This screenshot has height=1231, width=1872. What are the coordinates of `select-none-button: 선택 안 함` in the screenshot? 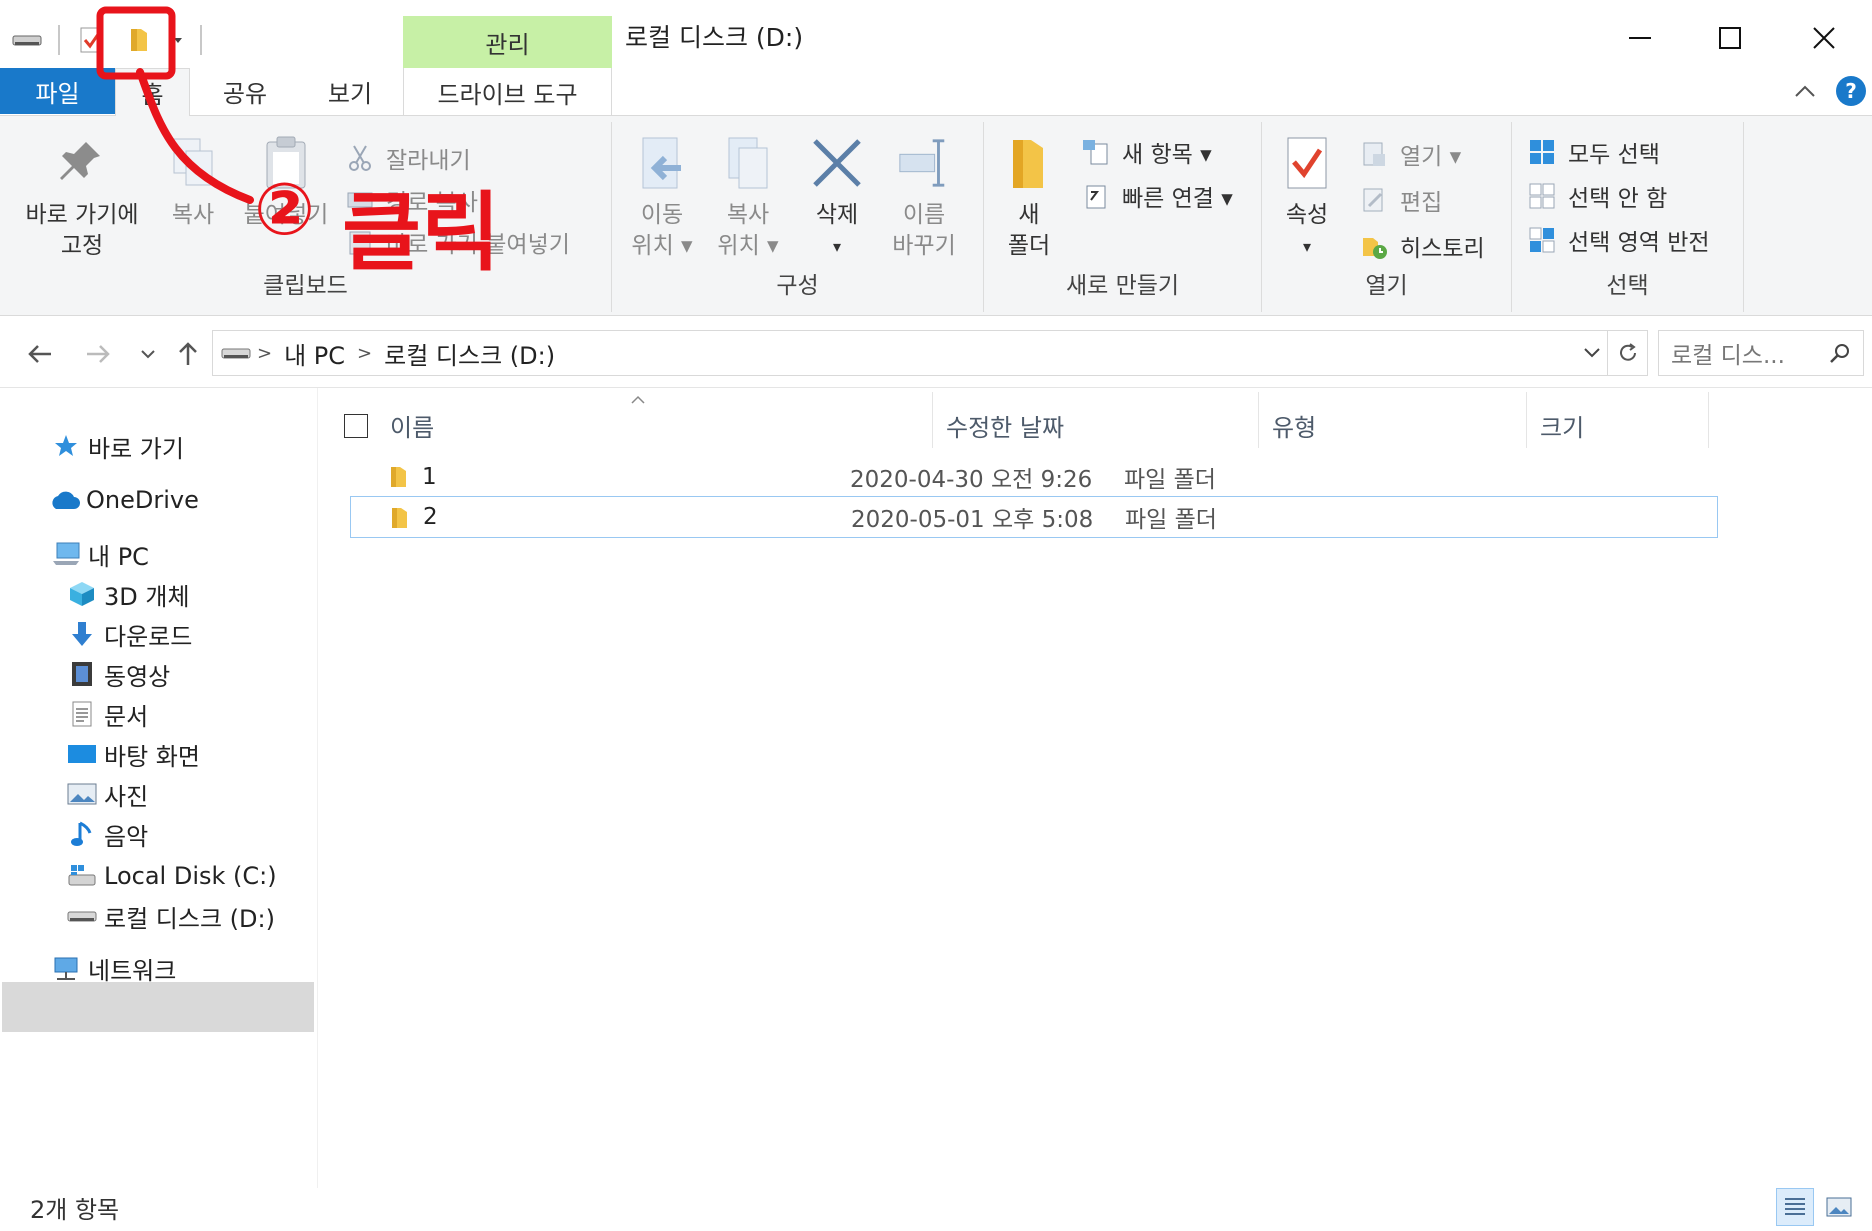 It's located at (1596, 196).